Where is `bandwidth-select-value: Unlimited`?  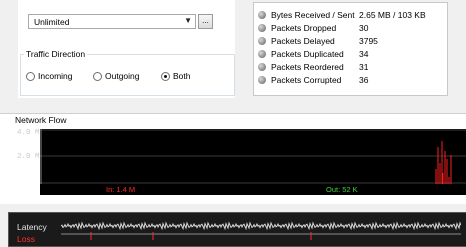
bandwidth-select-value: Unlimited is located at coordinates (52, 22).